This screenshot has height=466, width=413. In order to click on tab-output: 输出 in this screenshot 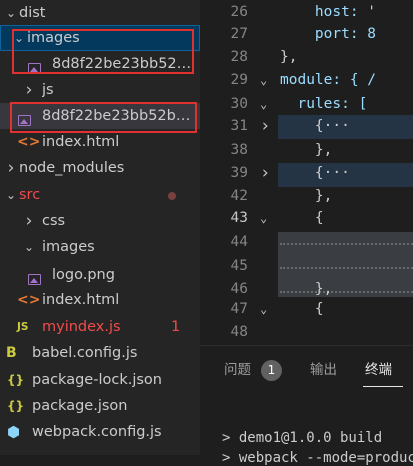, I will do `click(323, 370)`.